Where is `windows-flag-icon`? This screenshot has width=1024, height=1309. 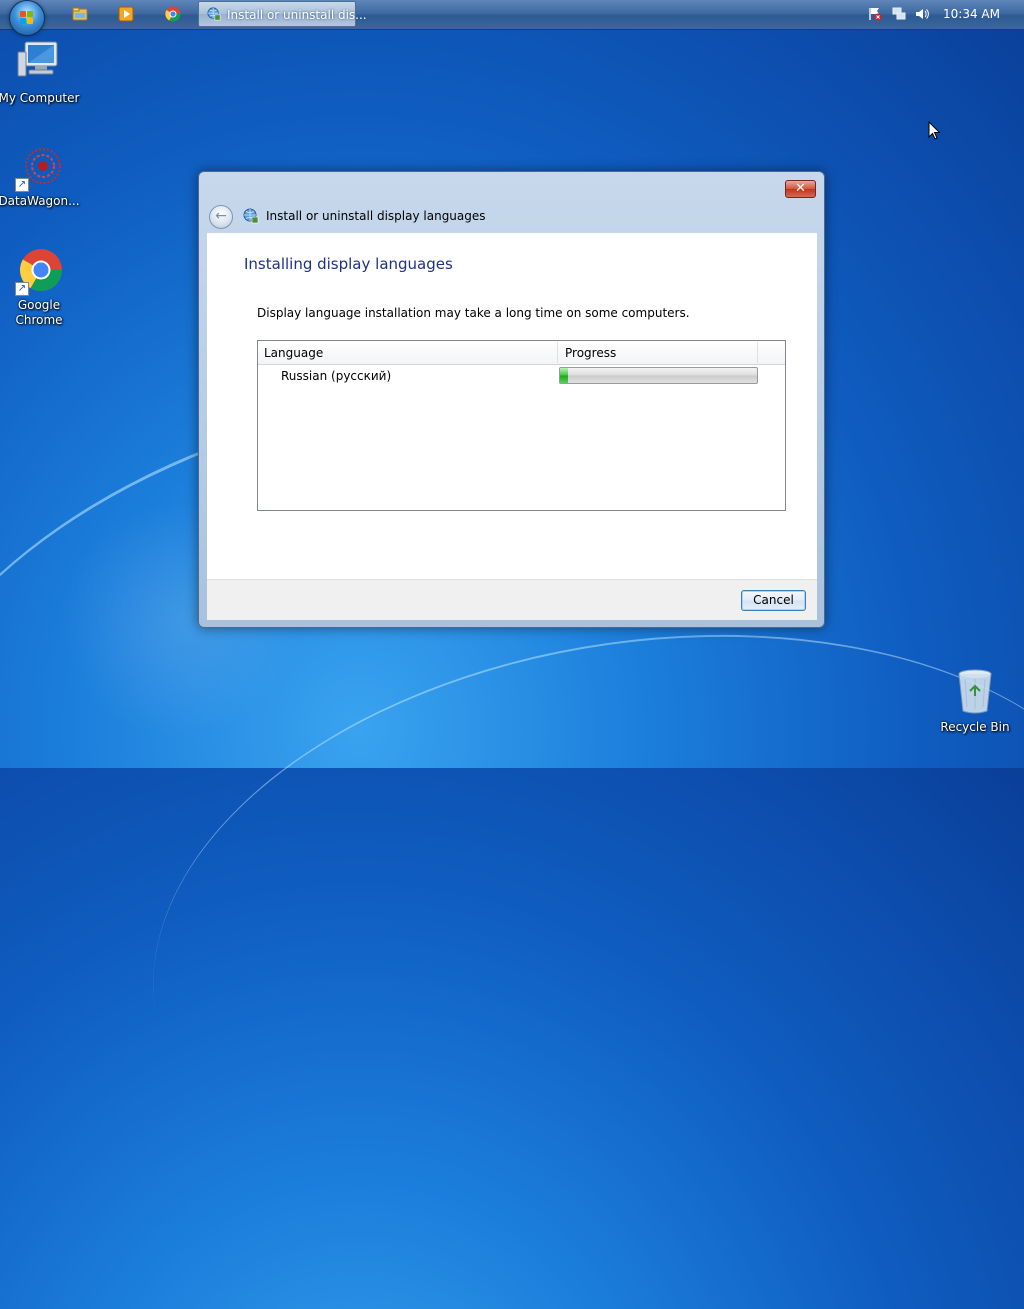 windows-flag-icon is located at coordinates (27, 18).